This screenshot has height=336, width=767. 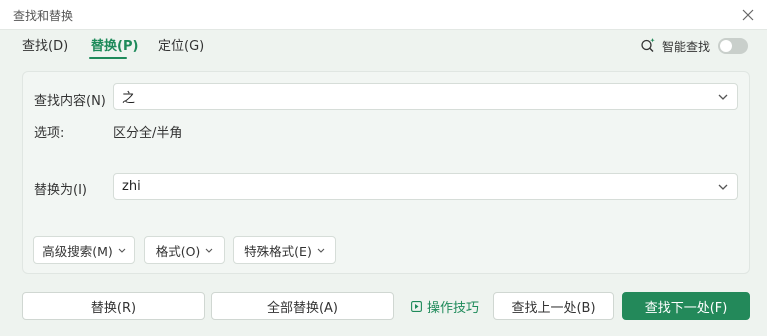 I want to click on tips-label: 操作技巧, so click(x=453, y=308).